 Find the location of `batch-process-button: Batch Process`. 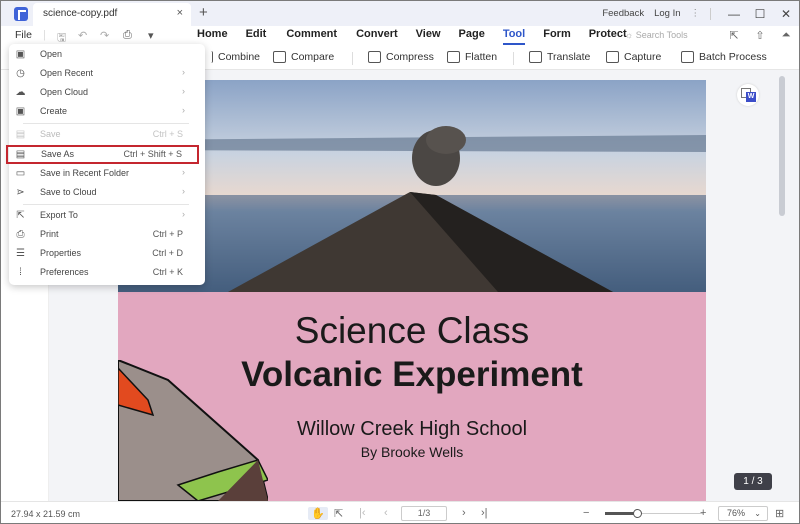

batch-process-button: Batch Process is located at coordinates (724, 57).